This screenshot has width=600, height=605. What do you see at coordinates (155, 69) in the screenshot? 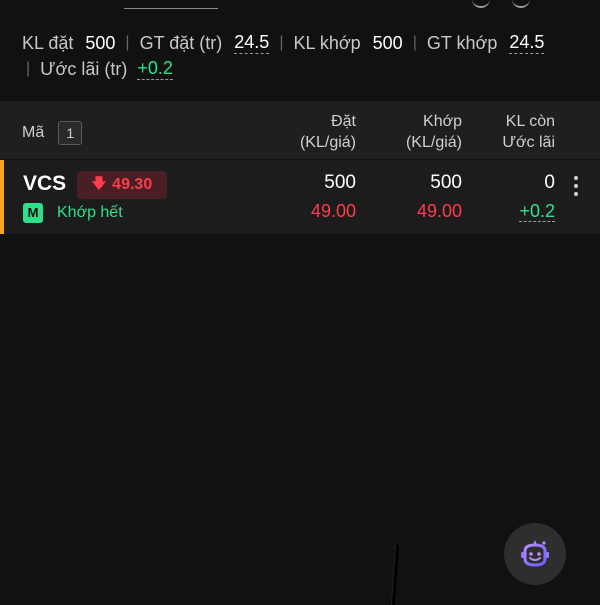
I see `uoc-lai-value: +0.2` at bounding box center [155, 69].